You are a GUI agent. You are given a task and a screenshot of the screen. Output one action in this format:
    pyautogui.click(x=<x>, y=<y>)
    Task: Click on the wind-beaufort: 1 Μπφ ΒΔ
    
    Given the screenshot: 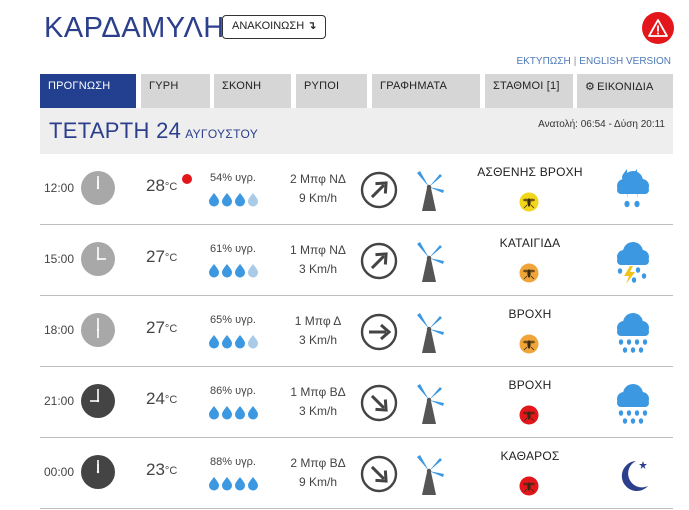 What is the action you would take?
    pyautogui.click(x=318, y=392)
    